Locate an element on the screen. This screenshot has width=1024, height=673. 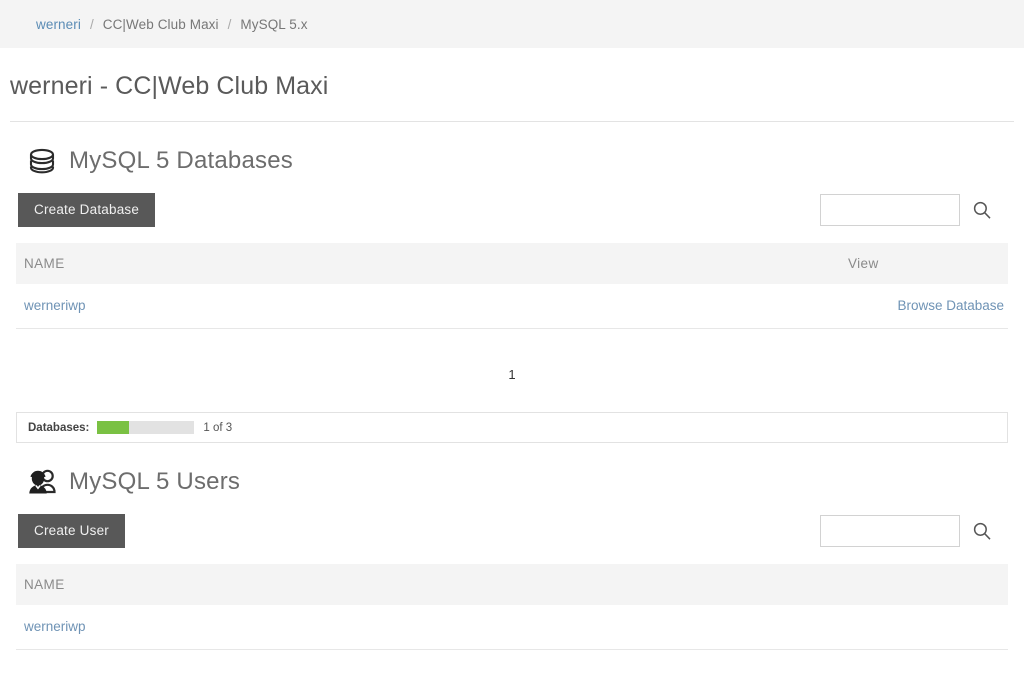
databases-table-header-row: NAME View is located at coordinates (512, 263).